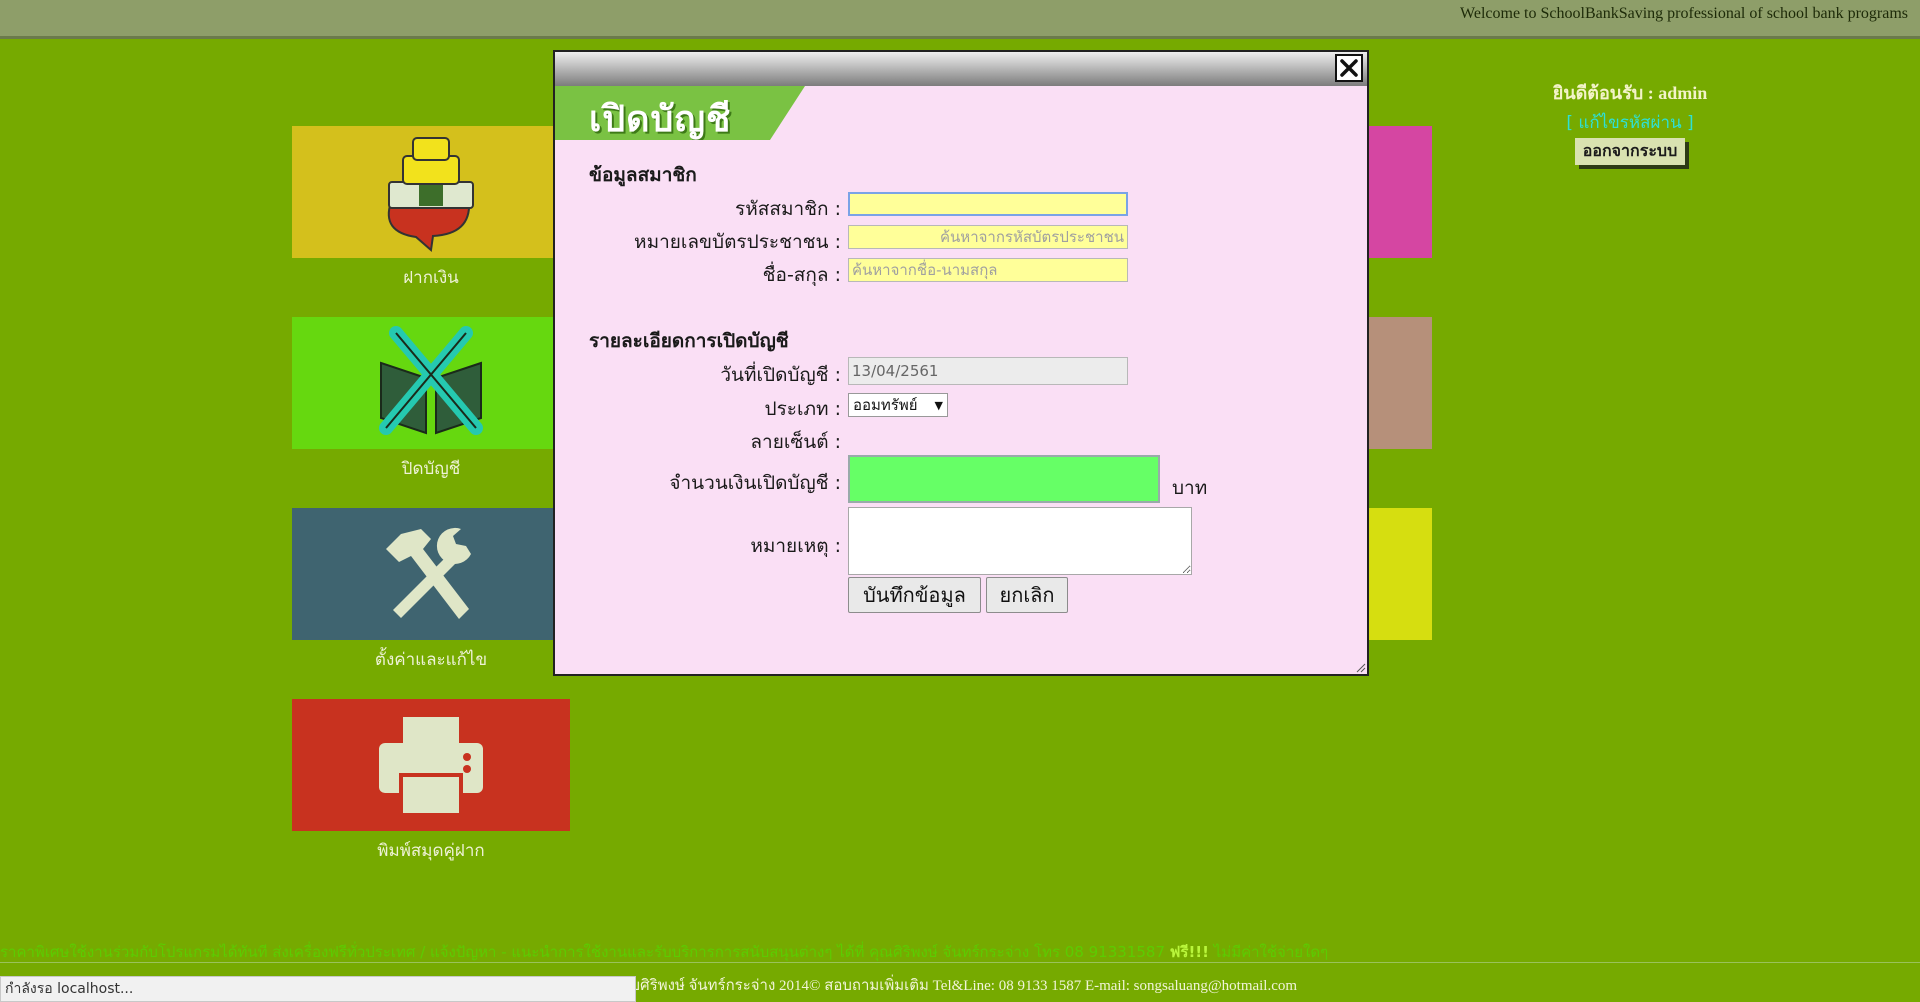  I want to click on change-password-link: [ แก้ไขรหัสผ่าน ], so click(1630, 122).